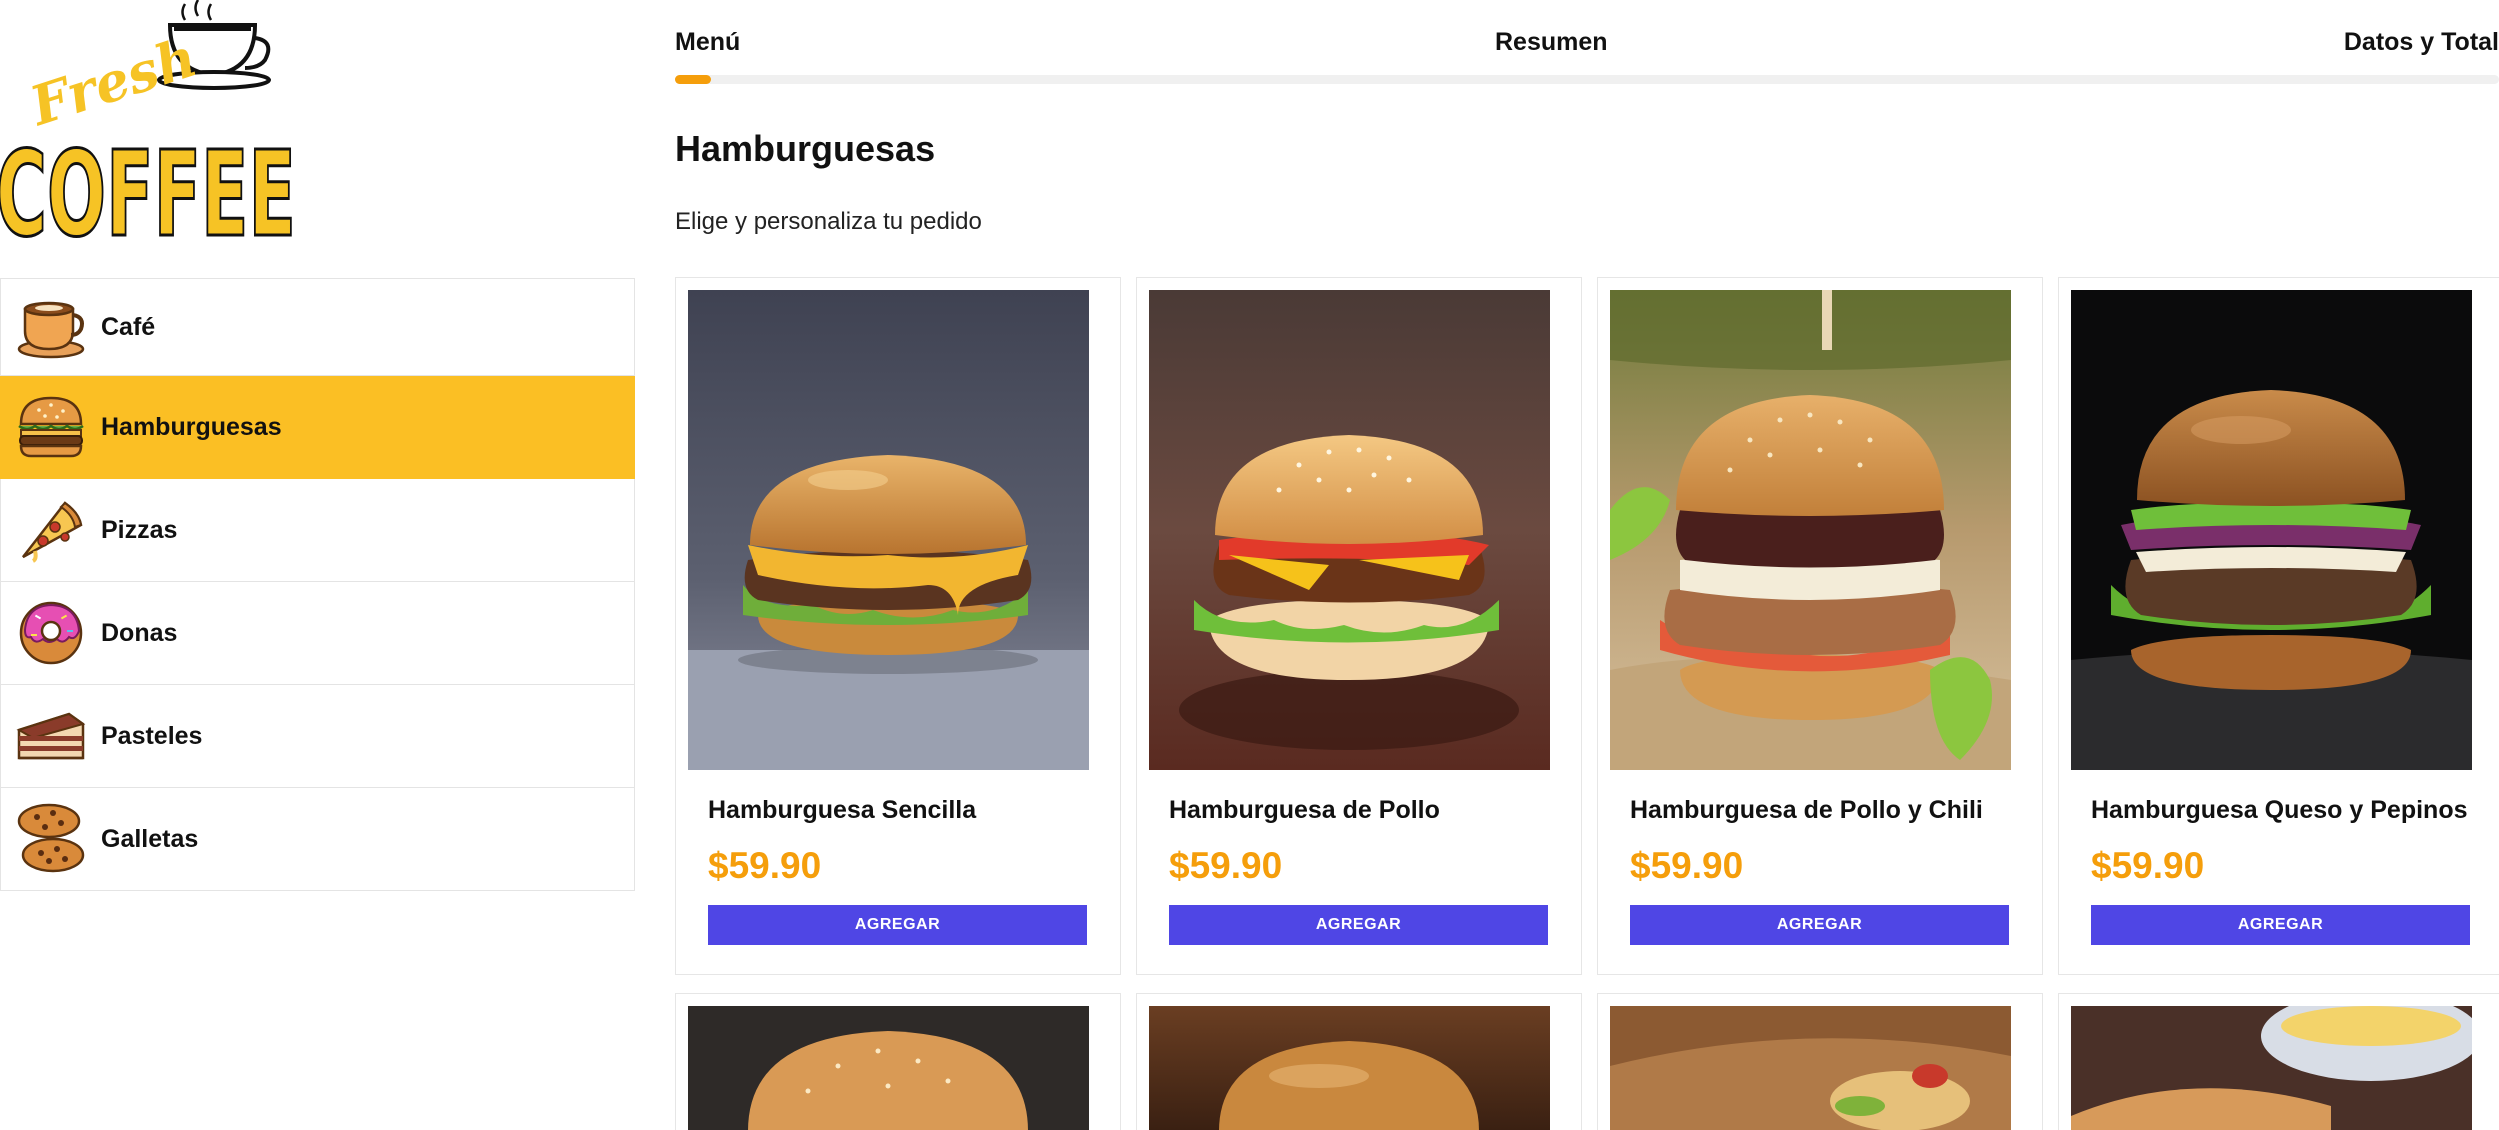 Image resolution: width=2499 pixels, height=1130 pixels. I want to click on sidebar-item-label: Pasteles, so click(152, 735).